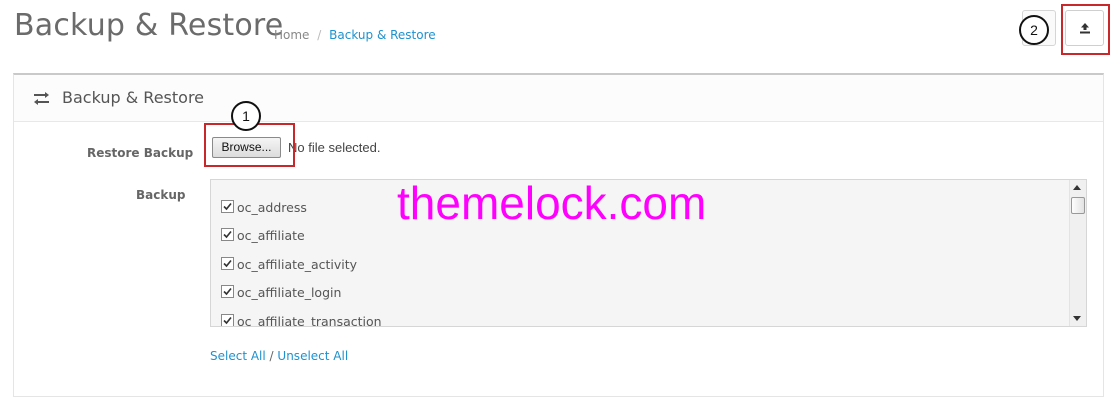 The height and width of the screenshot is (409, 1120). I want to click on list-item: oc_affiliate_transaction, so click(301, 320).